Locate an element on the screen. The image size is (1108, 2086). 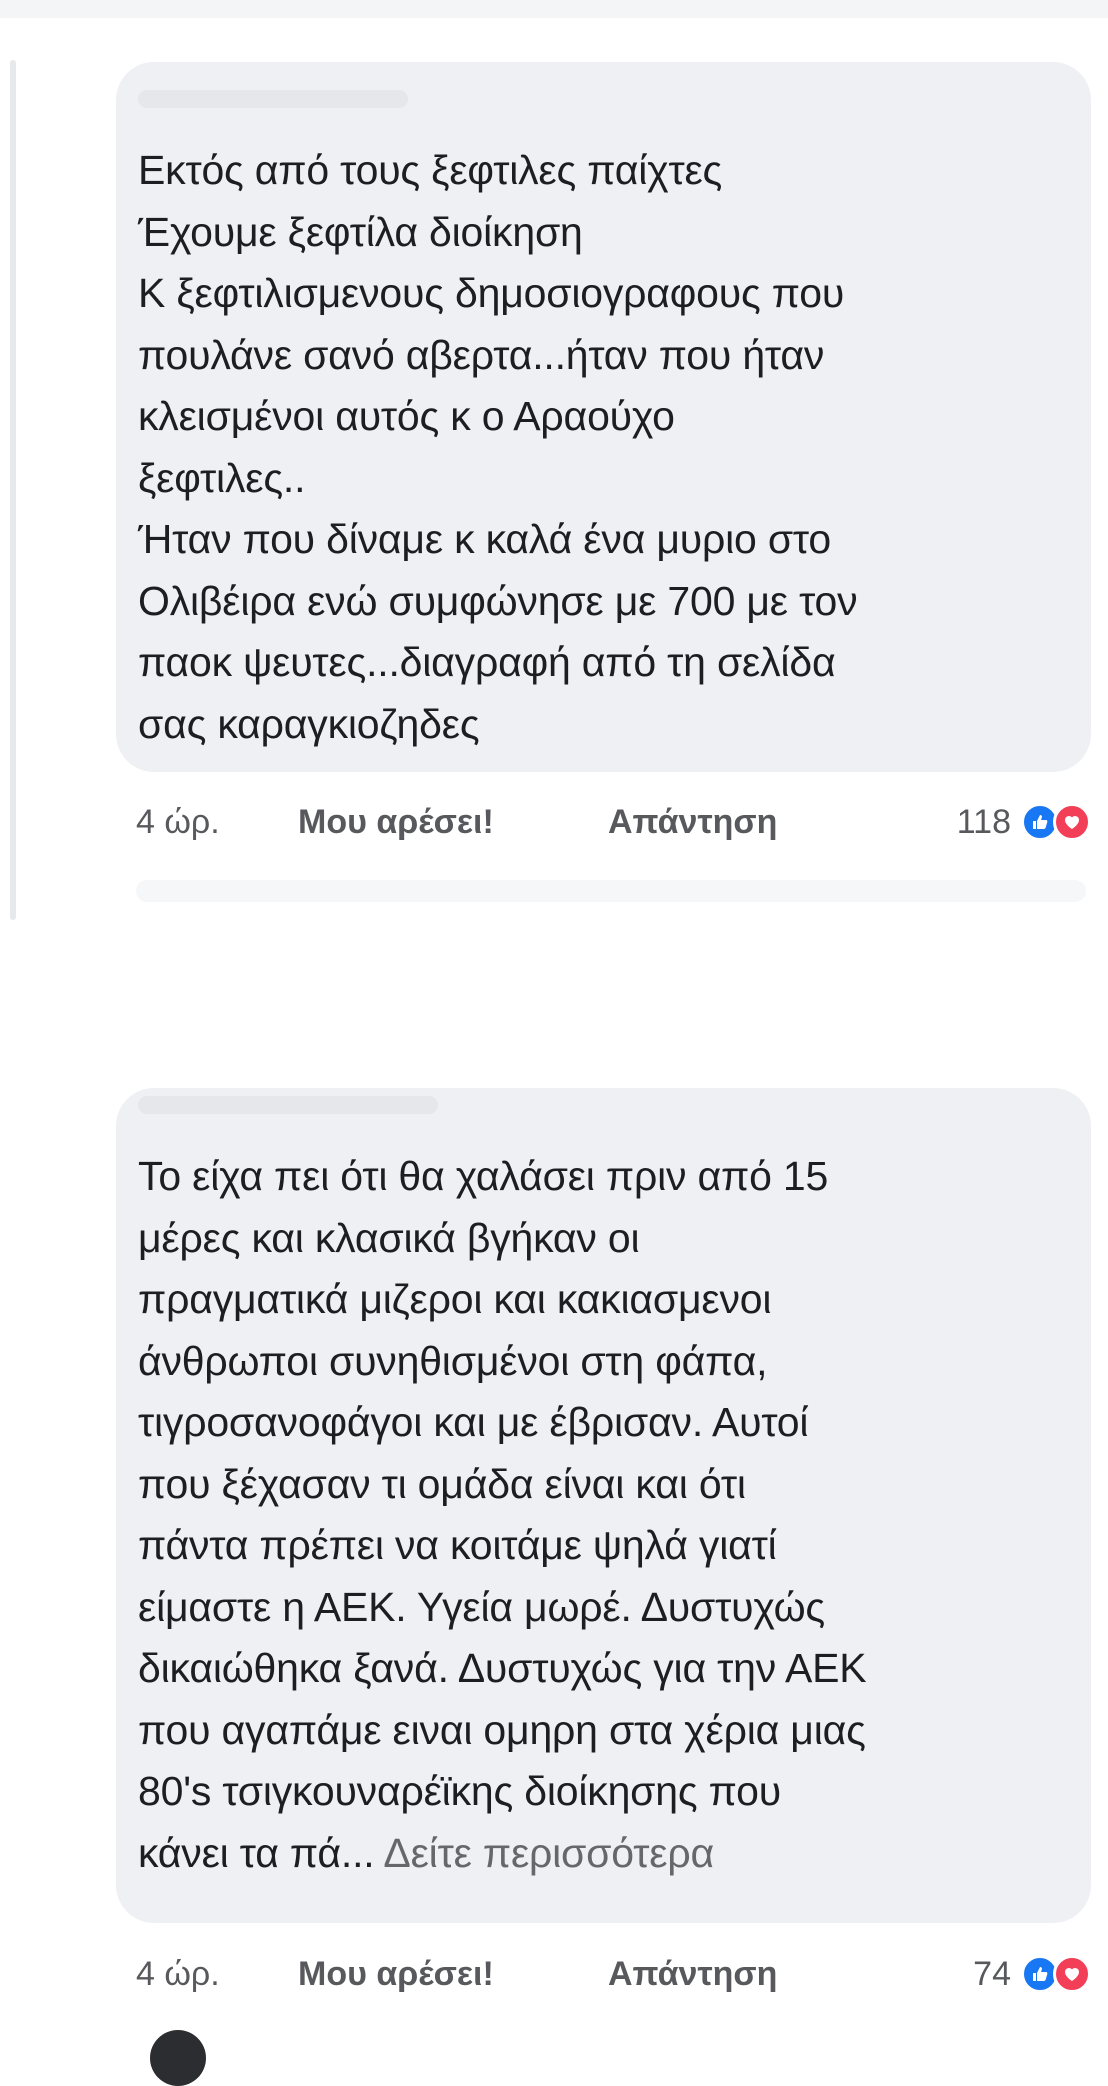
comment-text-line: Ολιβέιρα ενώ συμφώνησε με 700 με τον is located at coordinates (498, 600).